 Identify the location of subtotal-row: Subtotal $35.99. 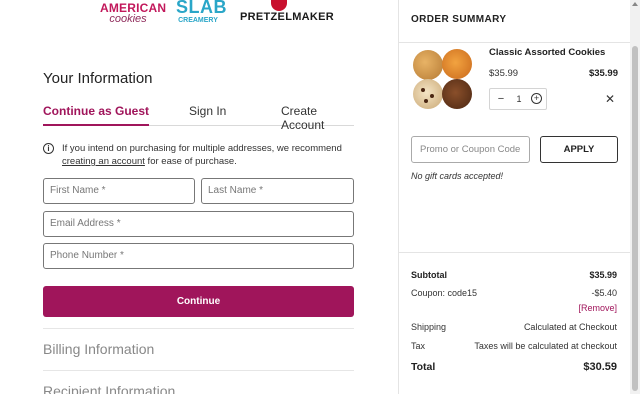
(514, 277).